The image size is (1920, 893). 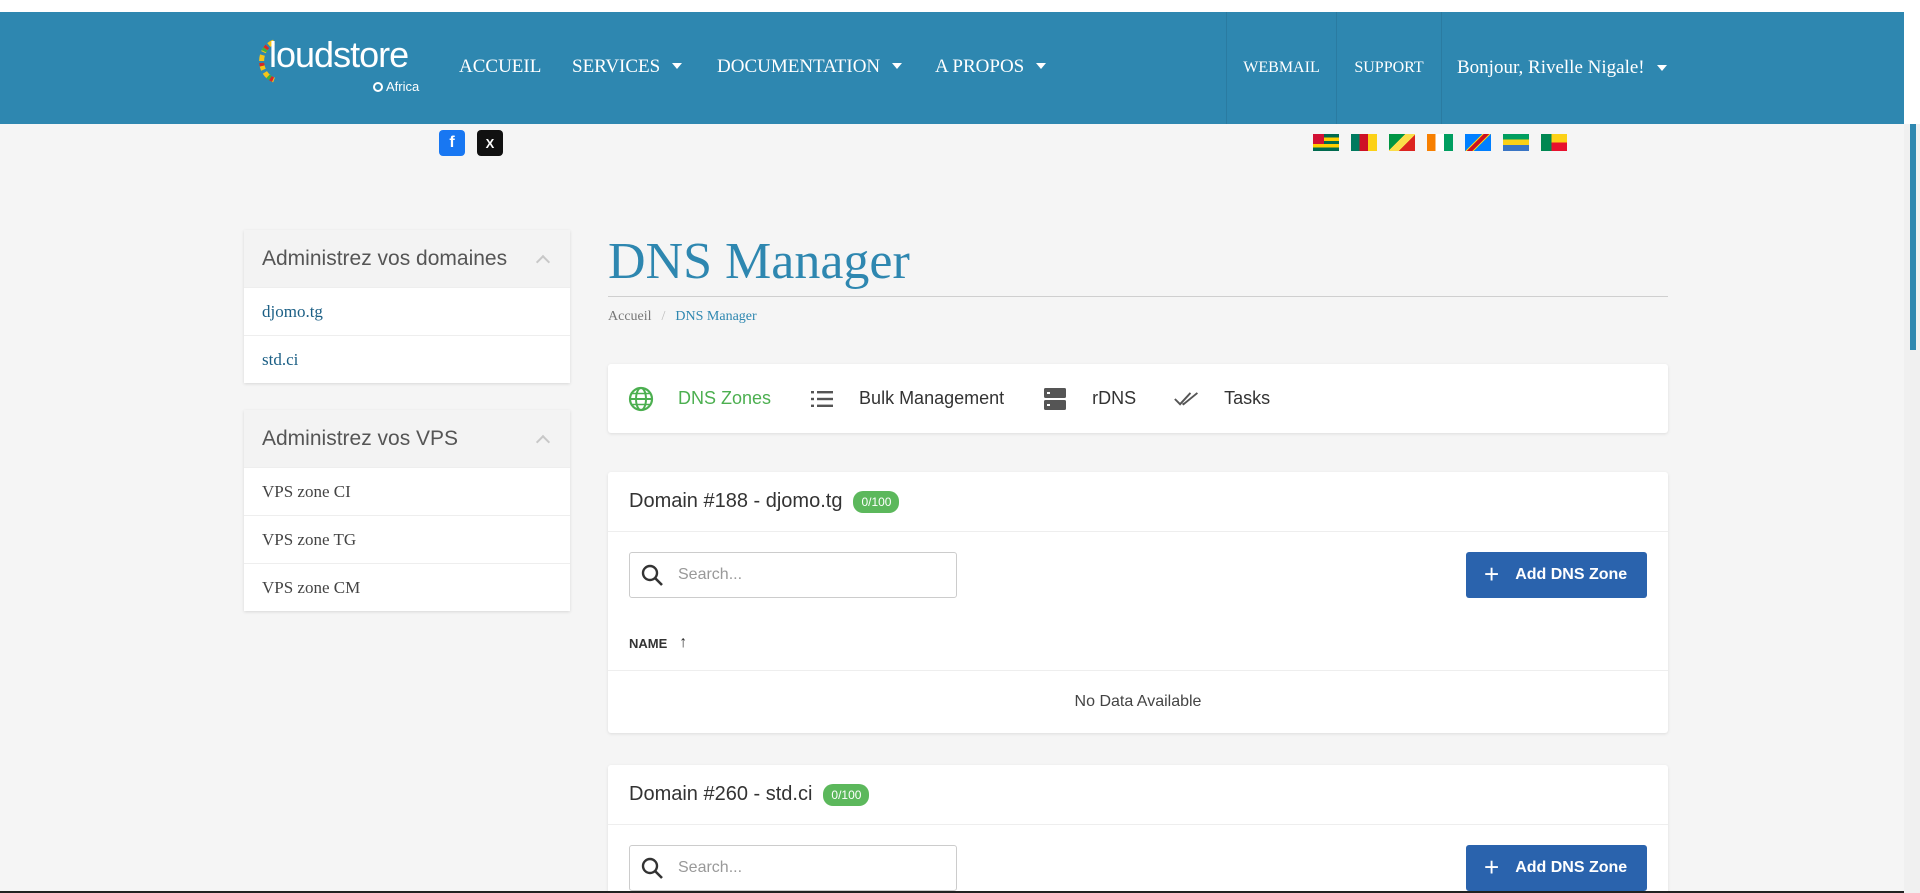 I want to click on scrollbar-thumb, so click(x=1913, y=237).